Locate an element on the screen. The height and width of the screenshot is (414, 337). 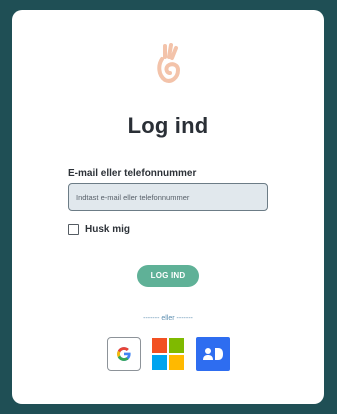
microsoft-icon is located at coordinates (168, 354).